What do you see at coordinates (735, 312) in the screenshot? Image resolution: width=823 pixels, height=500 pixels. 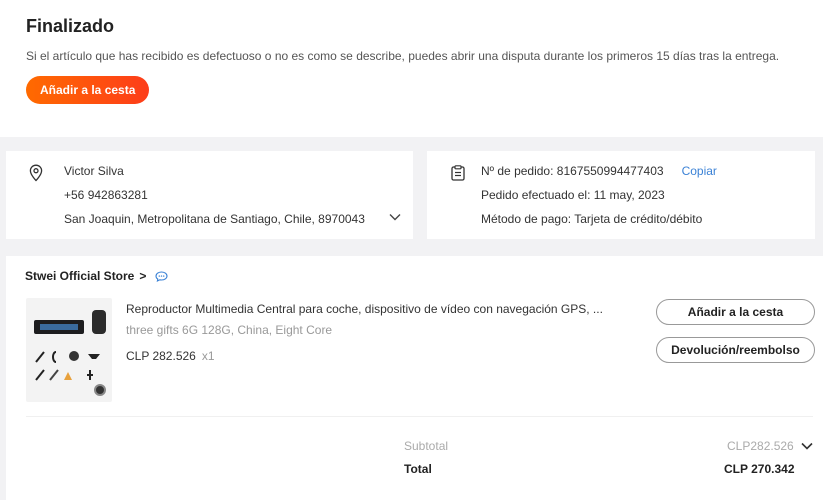 I see `item-add-to-cart-button: Añadir a la cesta` at bounding box center [735, 312].